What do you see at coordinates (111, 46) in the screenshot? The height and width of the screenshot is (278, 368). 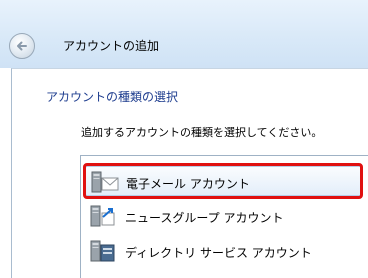 I see `window-title: アカウントの追加` at bounding box center [111, 46].